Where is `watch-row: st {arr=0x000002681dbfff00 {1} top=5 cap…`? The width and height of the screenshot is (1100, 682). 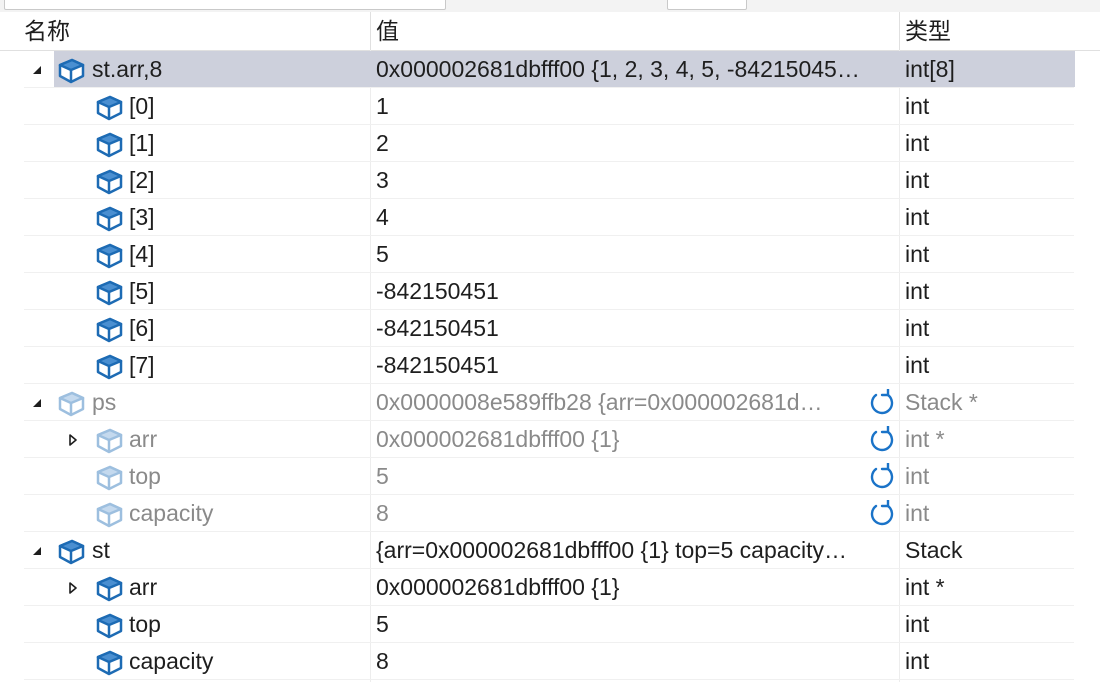
watch-row: st {arr=0x000002681dbfff00 {1} top=5 cap… is located at coordinates (550, 550).